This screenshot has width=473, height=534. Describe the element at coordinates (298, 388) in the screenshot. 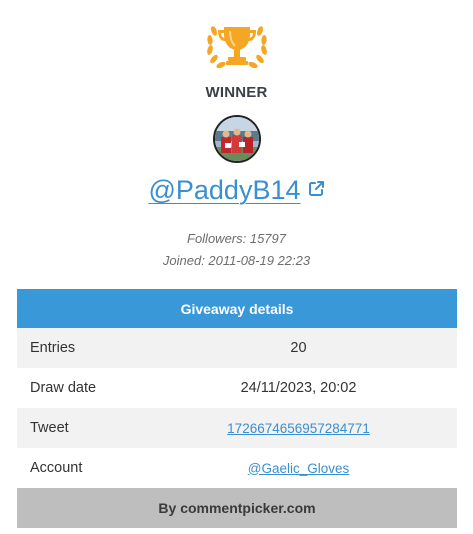

I see `draw-date-value: 24/11/2023, 20:02` at that location.